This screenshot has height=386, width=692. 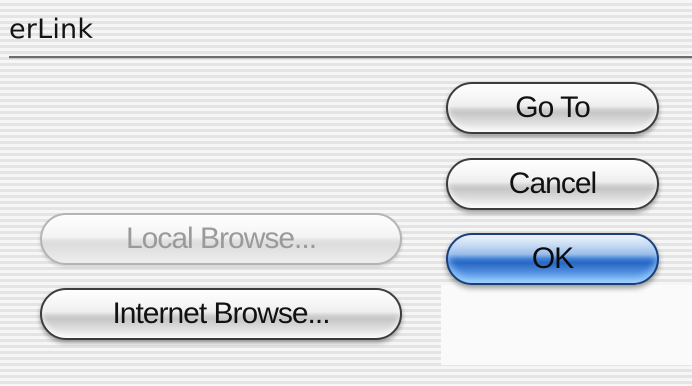 I want to click on go-to-button-label: Go To, so click(x=552, y=107).